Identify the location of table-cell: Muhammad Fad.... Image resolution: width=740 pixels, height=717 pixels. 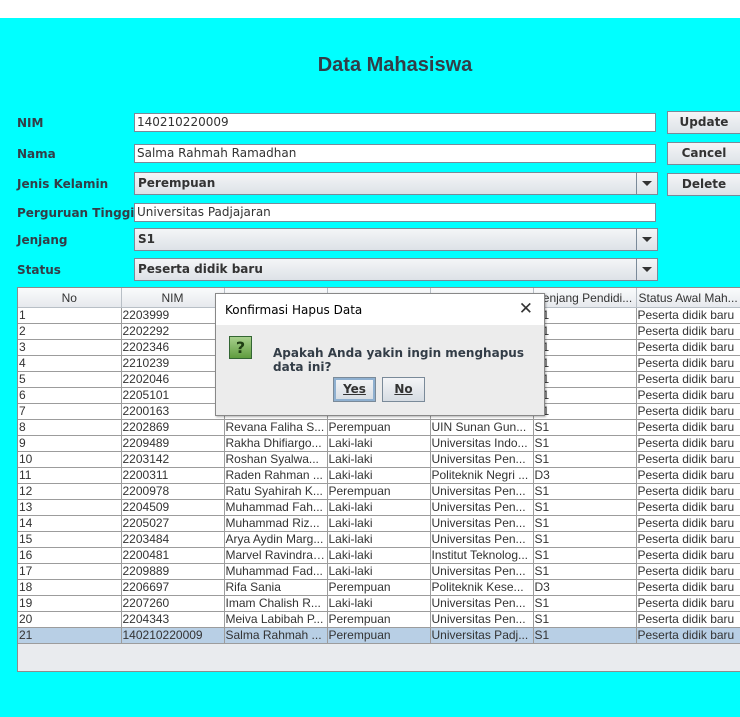
(276, 571).